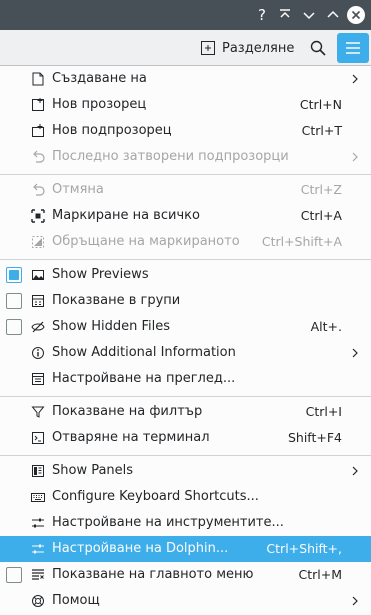  I want to click on view-settings-icon, so click(38, 379).